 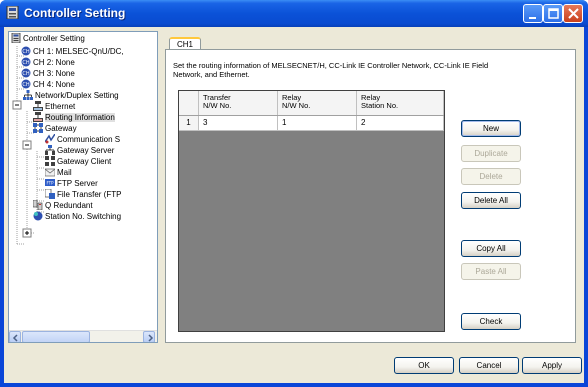 What do you see at coordinates (55, 128) in the screenshot?
I see `tree-item-gateway: Gateway` at bounding box center [55, 128].